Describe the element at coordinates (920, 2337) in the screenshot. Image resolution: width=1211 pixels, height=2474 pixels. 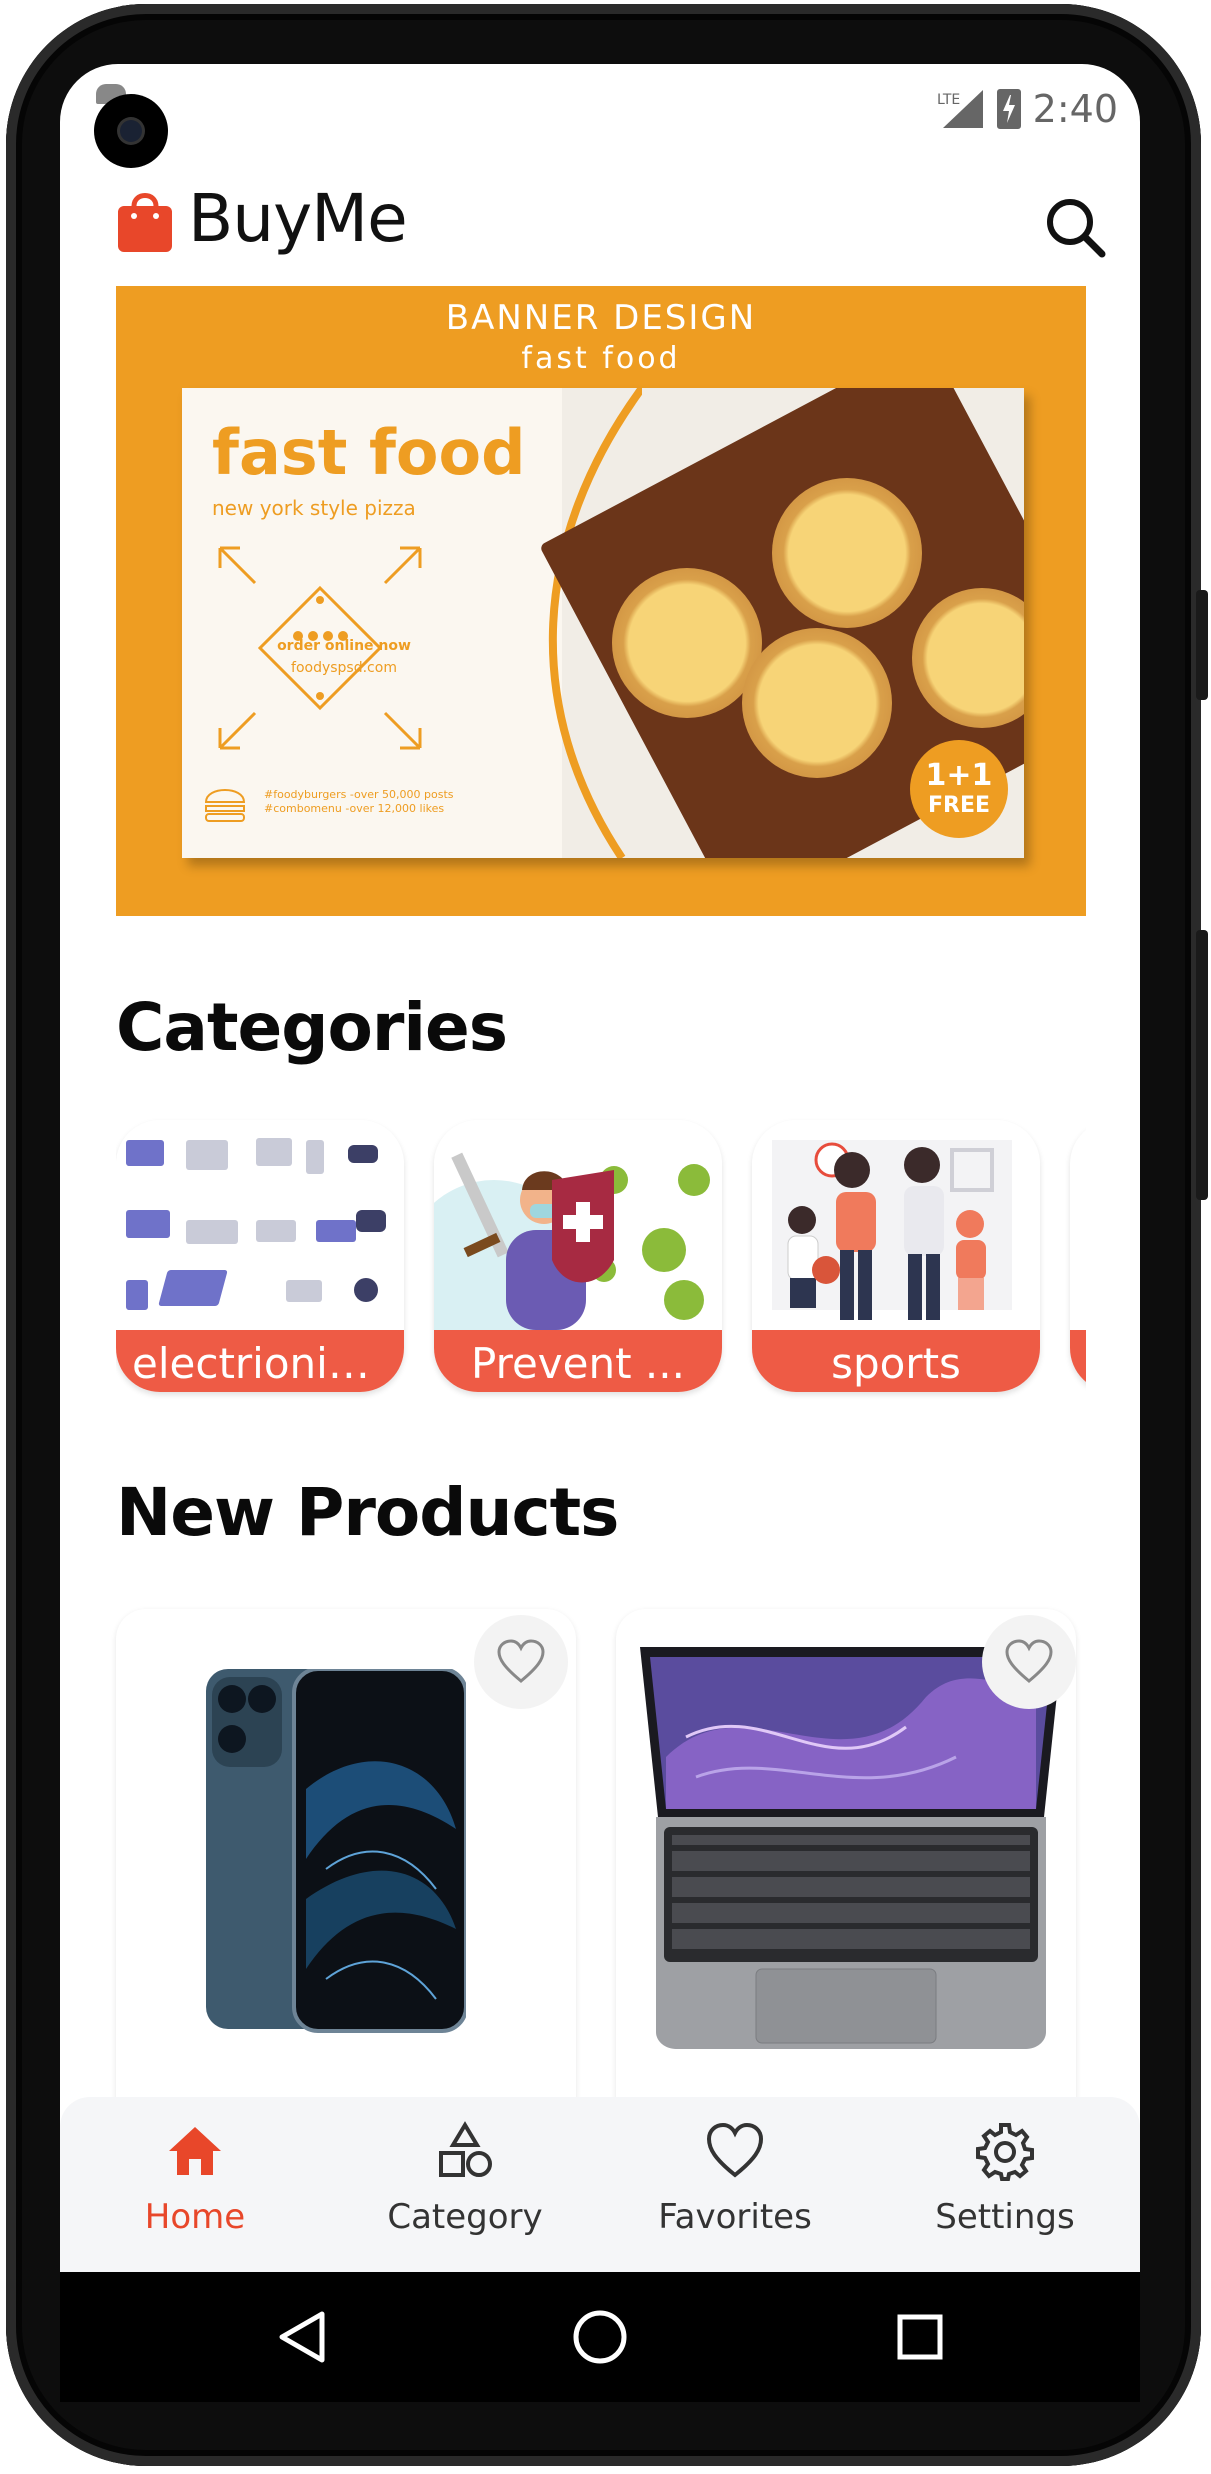
I see `recents-square-icon` at that location.